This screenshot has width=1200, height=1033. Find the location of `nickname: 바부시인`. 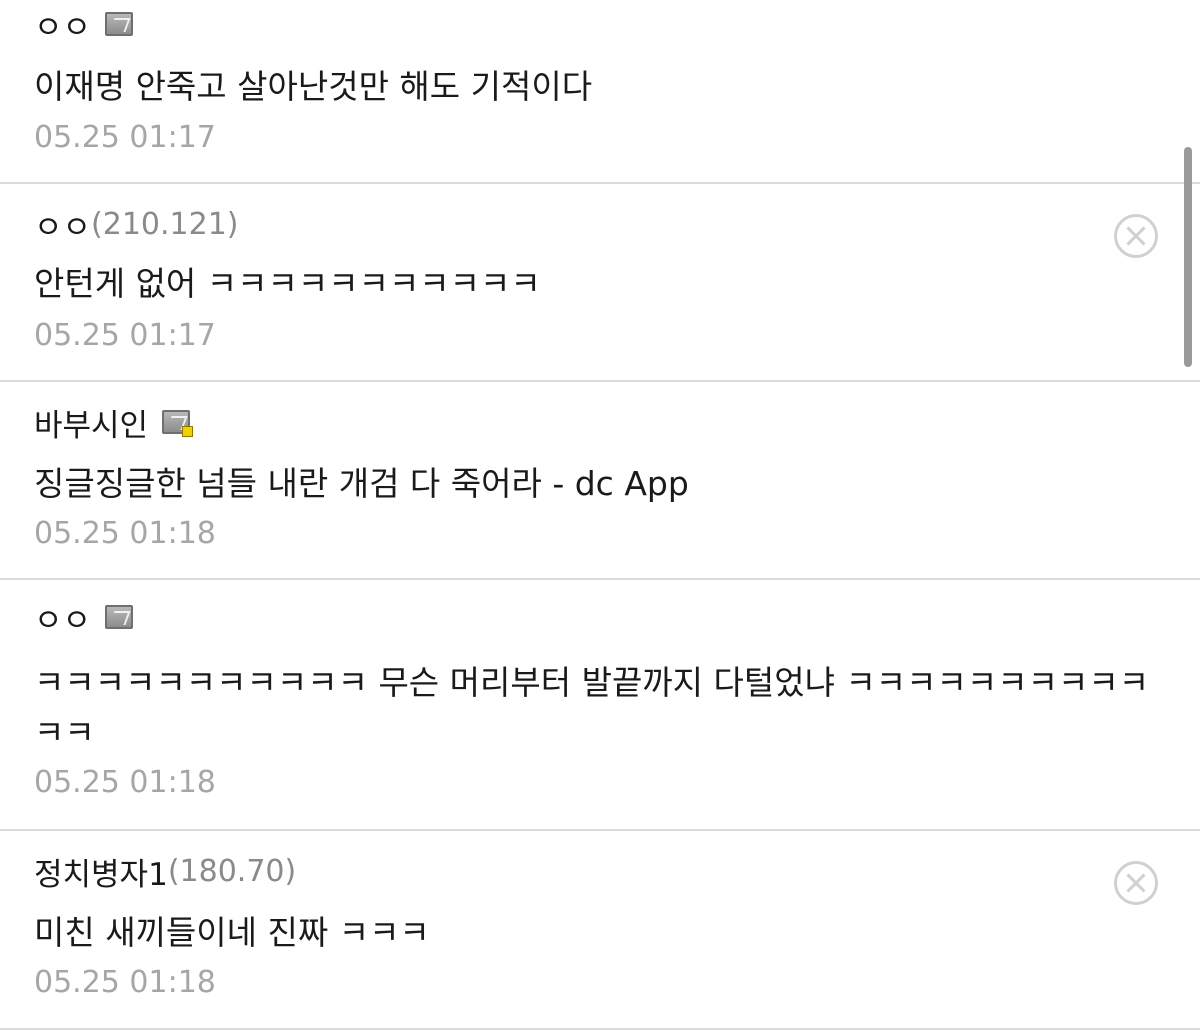

nickname: 바부시인 is located at coordinates (91, 422).